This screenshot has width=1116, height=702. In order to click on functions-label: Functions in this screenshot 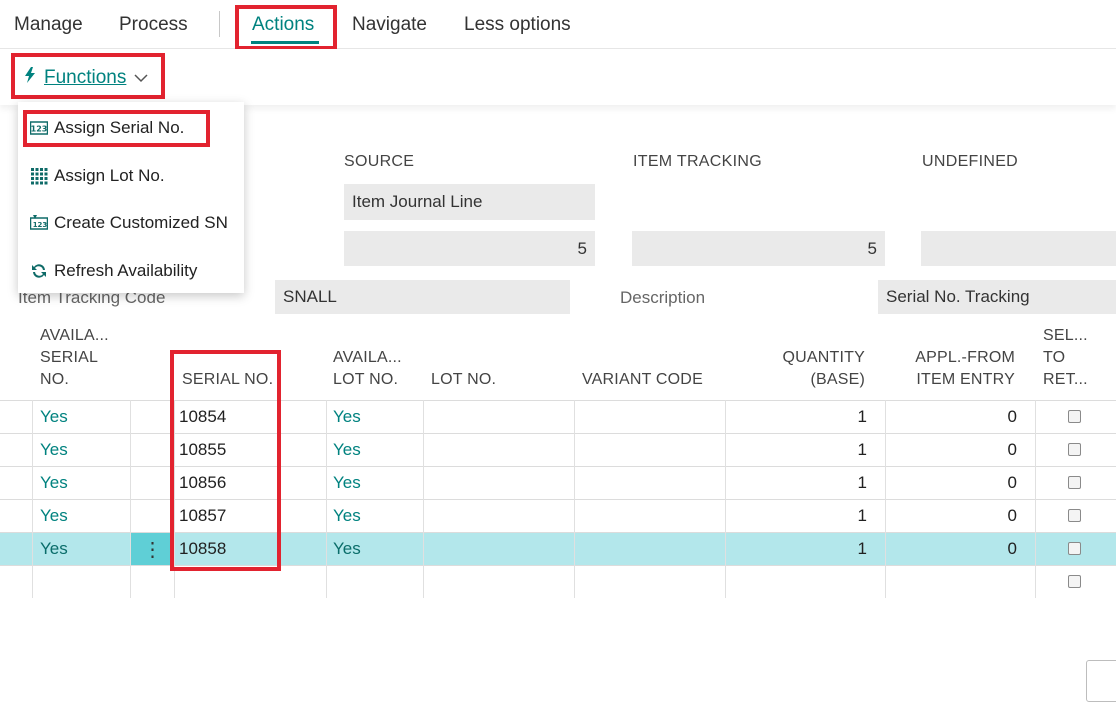, I will do `click(85, 77)`.